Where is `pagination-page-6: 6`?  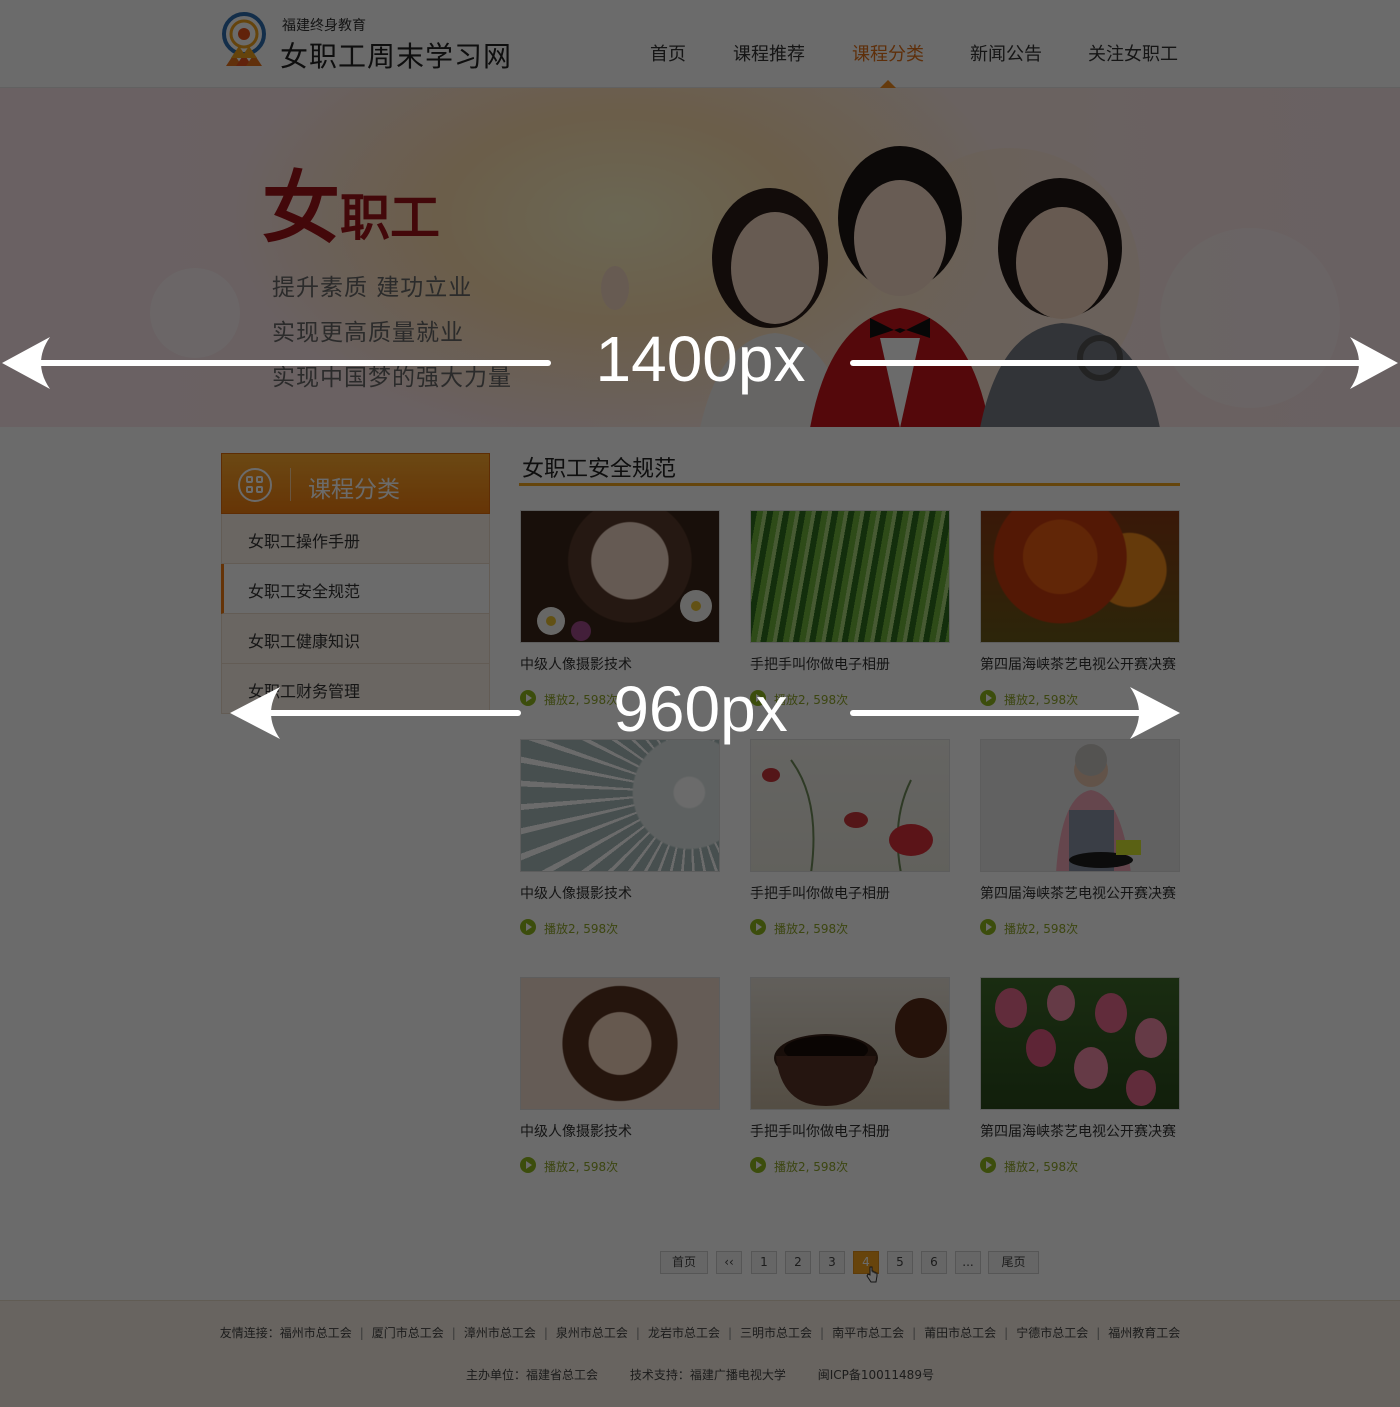 pagination-page-6: 6 is located at coordinates (934, 1262).